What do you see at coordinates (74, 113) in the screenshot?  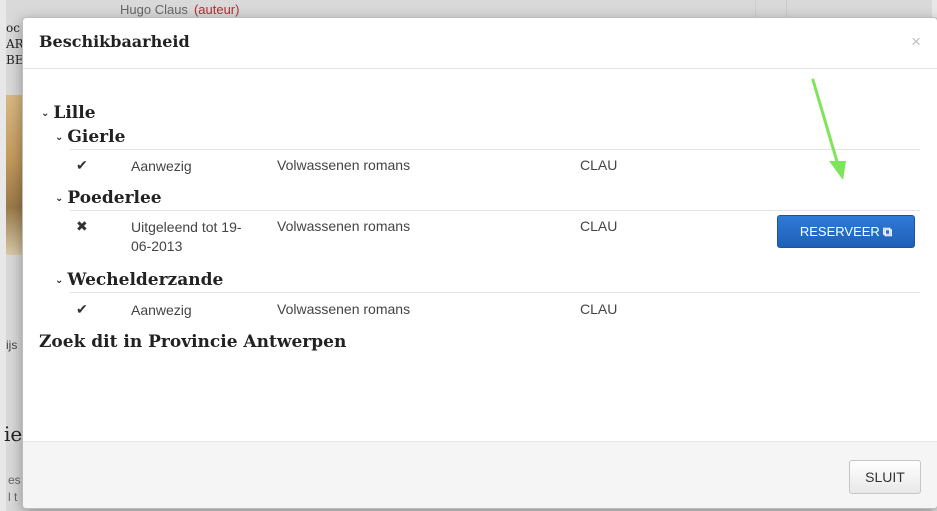 I see `library-name: Lille` at bounding box center [74, 113].